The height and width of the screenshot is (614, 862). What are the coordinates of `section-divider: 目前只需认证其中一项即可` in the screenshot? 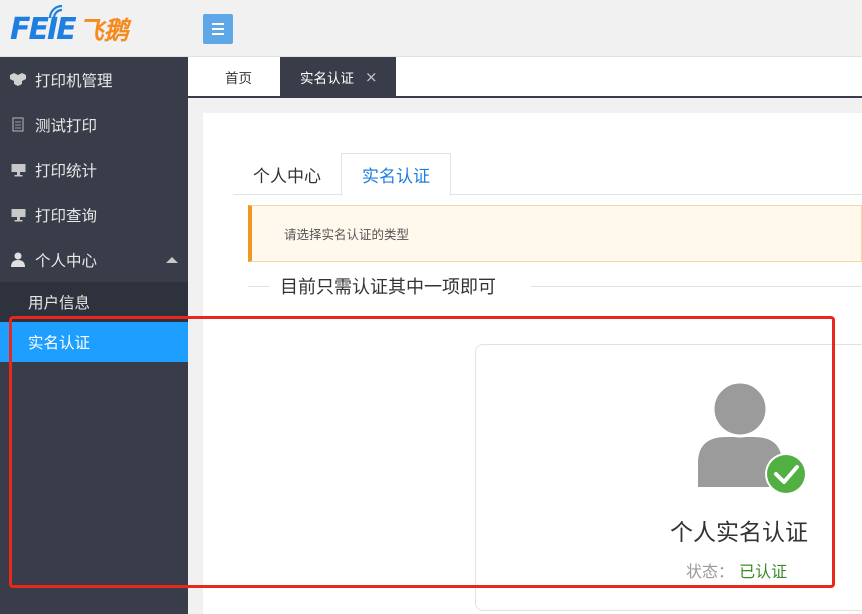 It's located at (555, 287).